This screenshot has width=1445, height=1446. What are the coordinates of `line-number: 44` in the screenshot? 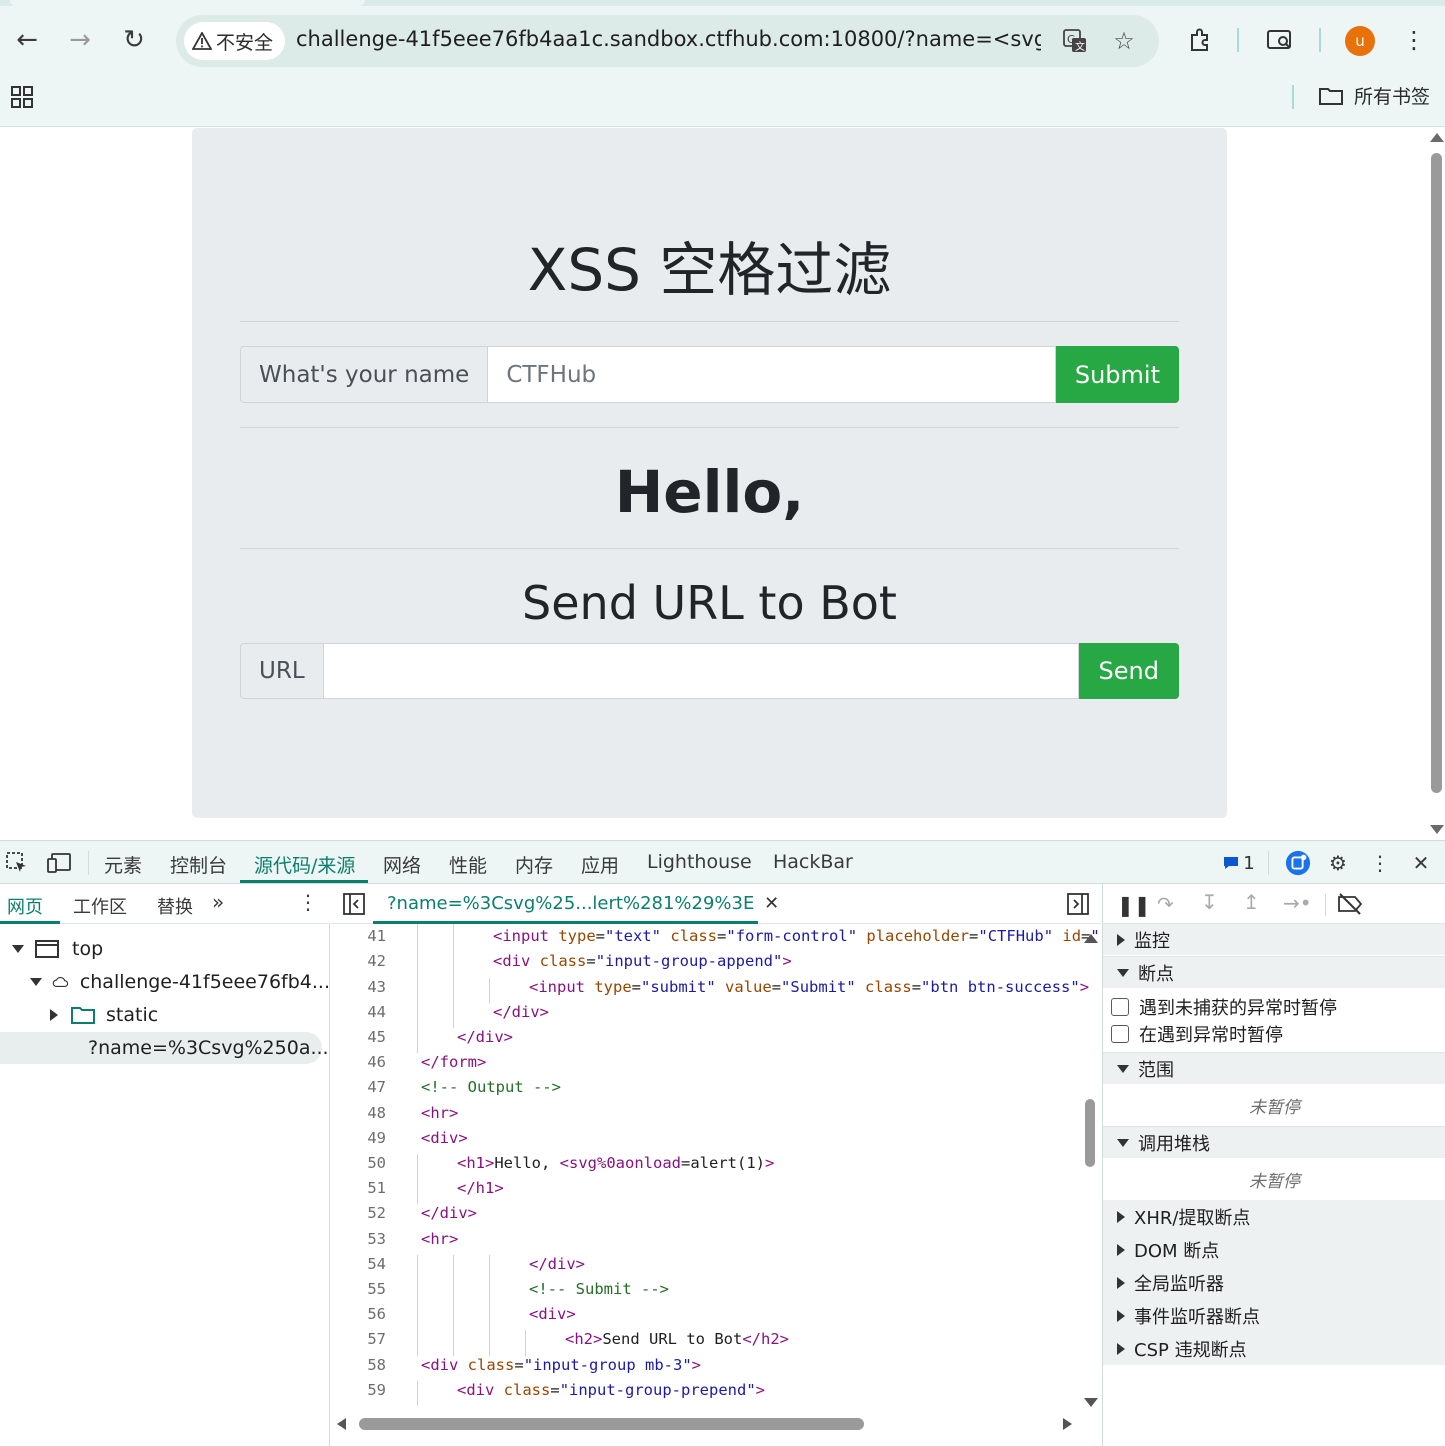 It's located at (358, 1012).